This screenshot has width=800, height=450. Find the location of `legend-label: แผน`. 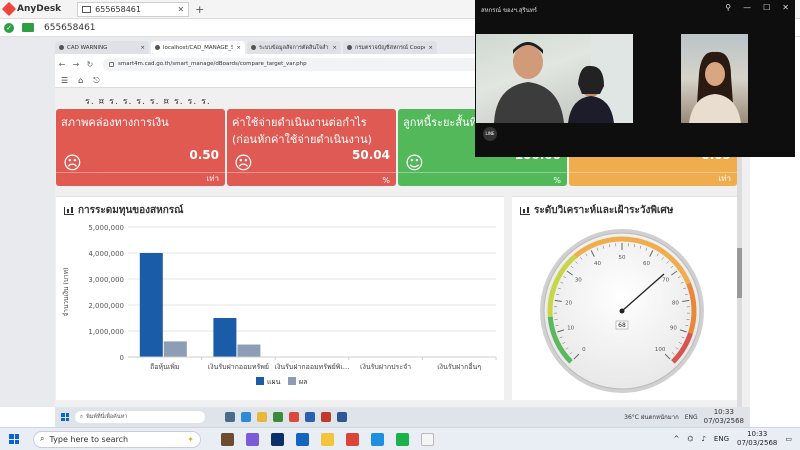

legend-label: แผน is located at coordinates (274, 382).